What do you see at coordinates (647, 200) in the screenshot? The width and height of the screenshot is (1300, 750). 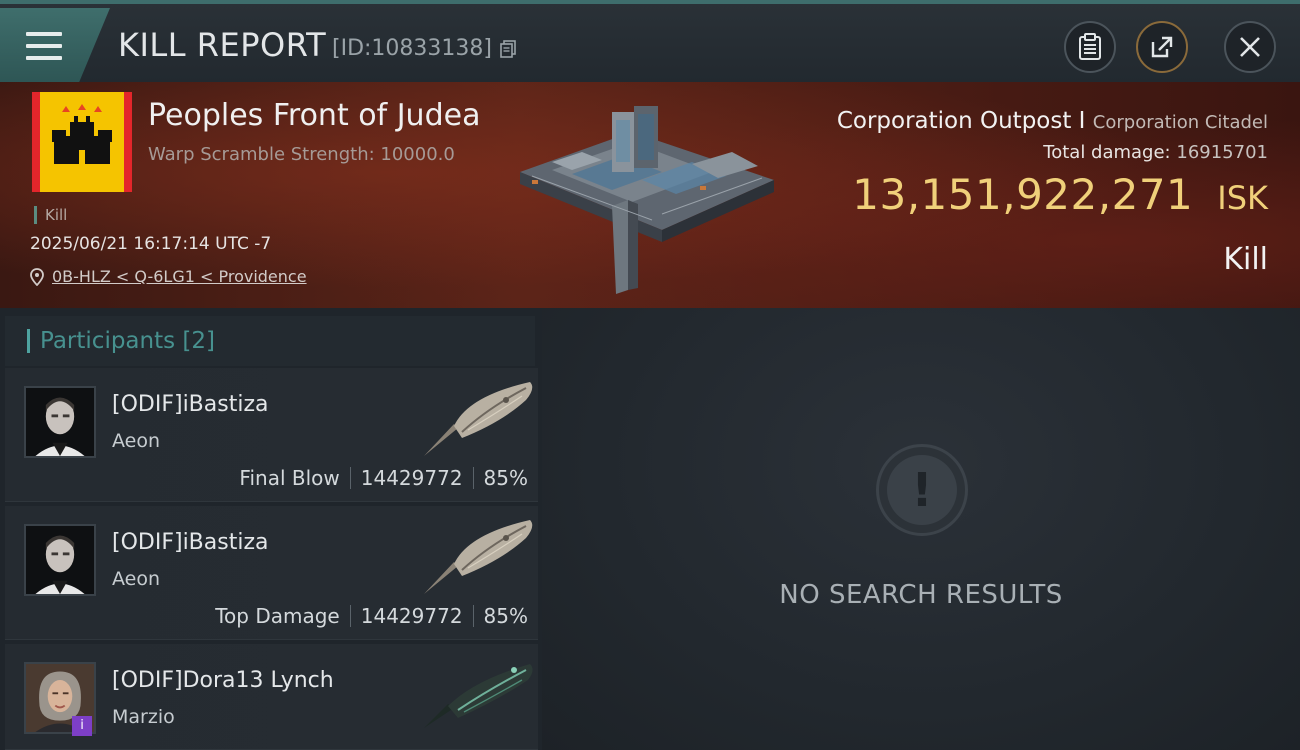 I see `structure-image` at bounding box center [647, 200].